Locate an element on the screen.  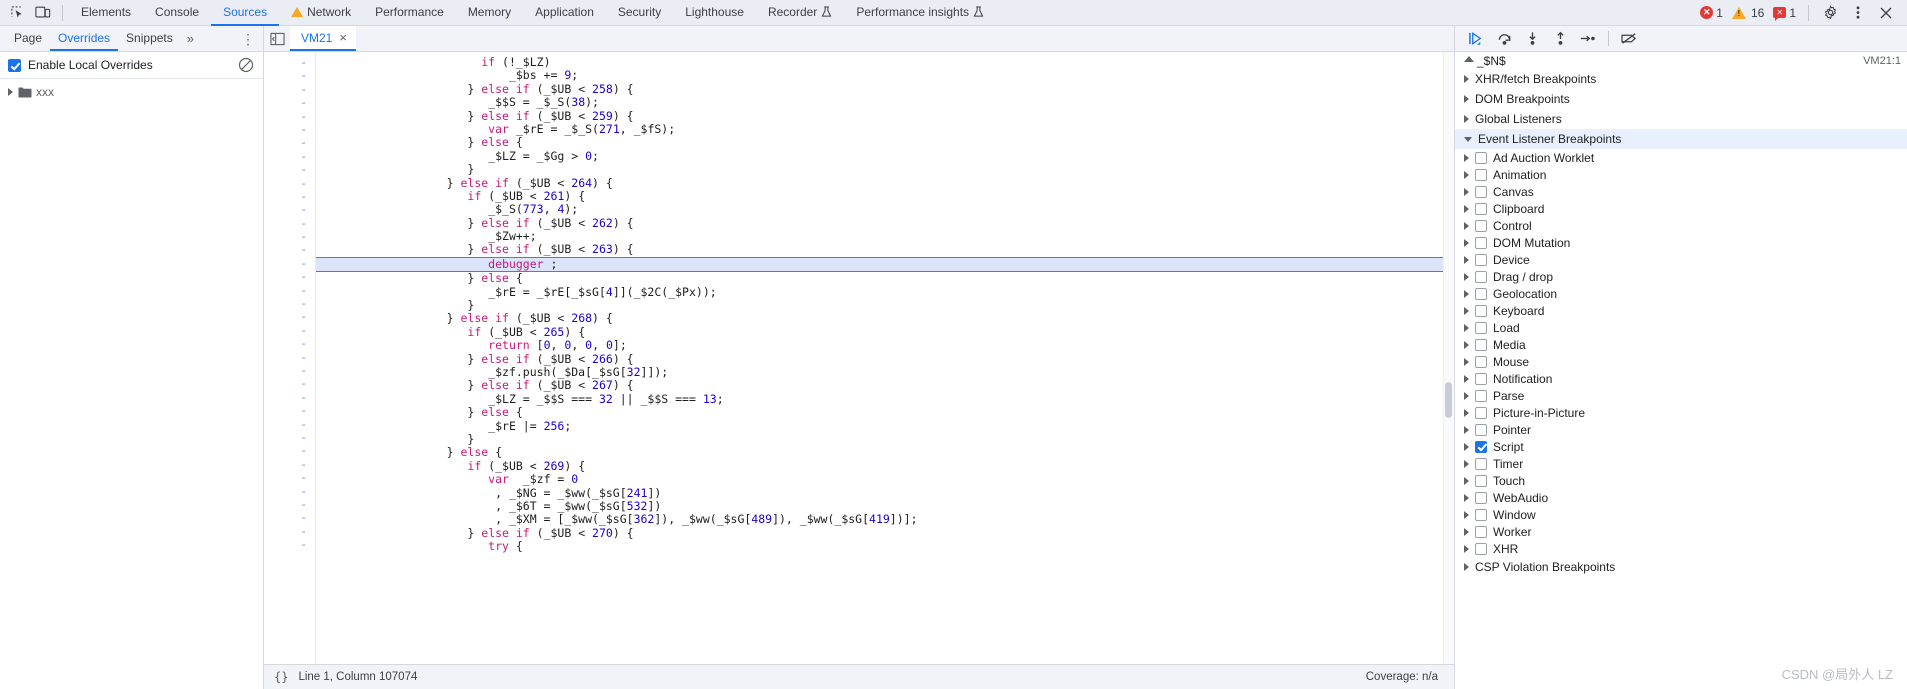
warning-badge: 16 is located at coordinates (1747, 13).